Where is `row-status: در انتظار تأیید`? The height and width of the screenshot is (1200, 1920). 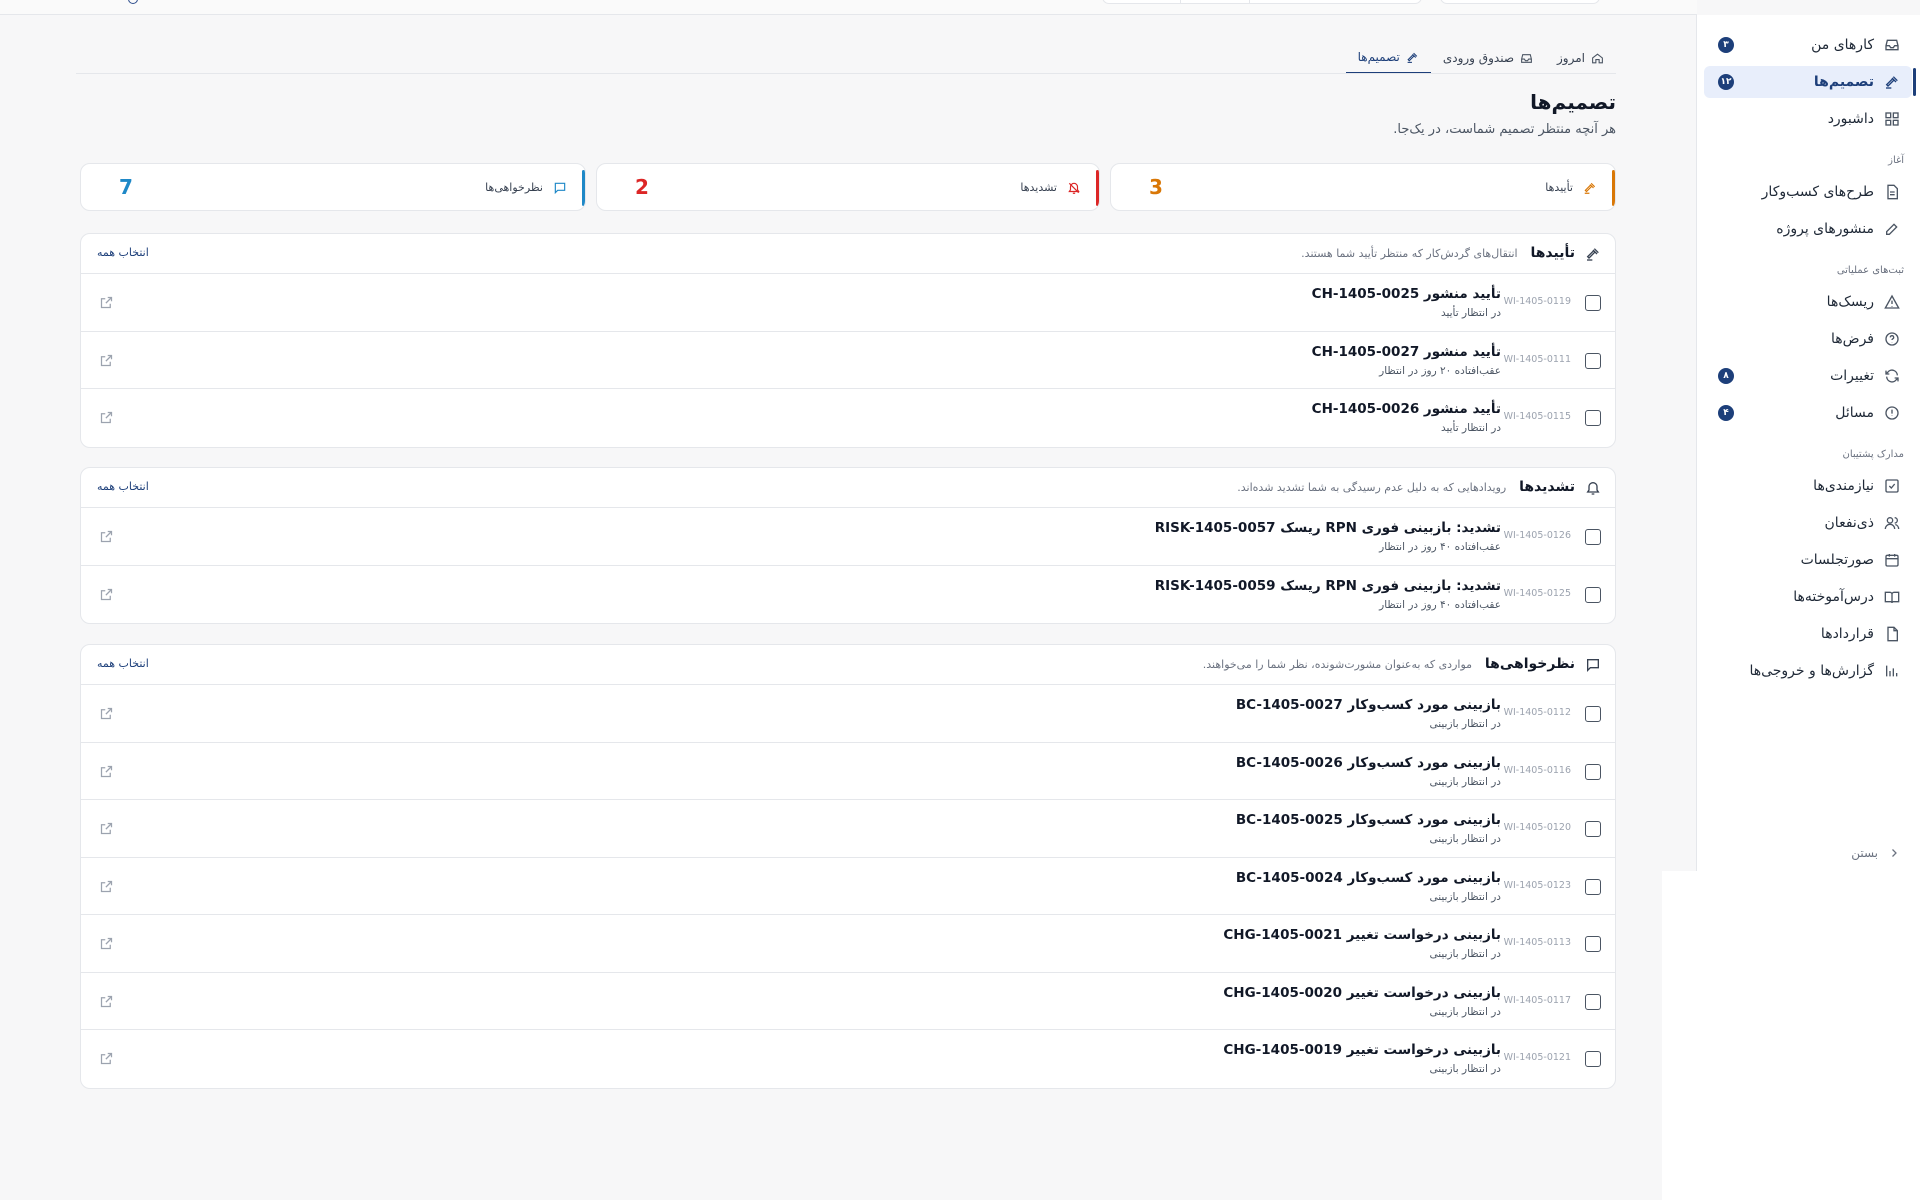
row-status: در انتظار تأیید is located at coordinates (1470, 428).